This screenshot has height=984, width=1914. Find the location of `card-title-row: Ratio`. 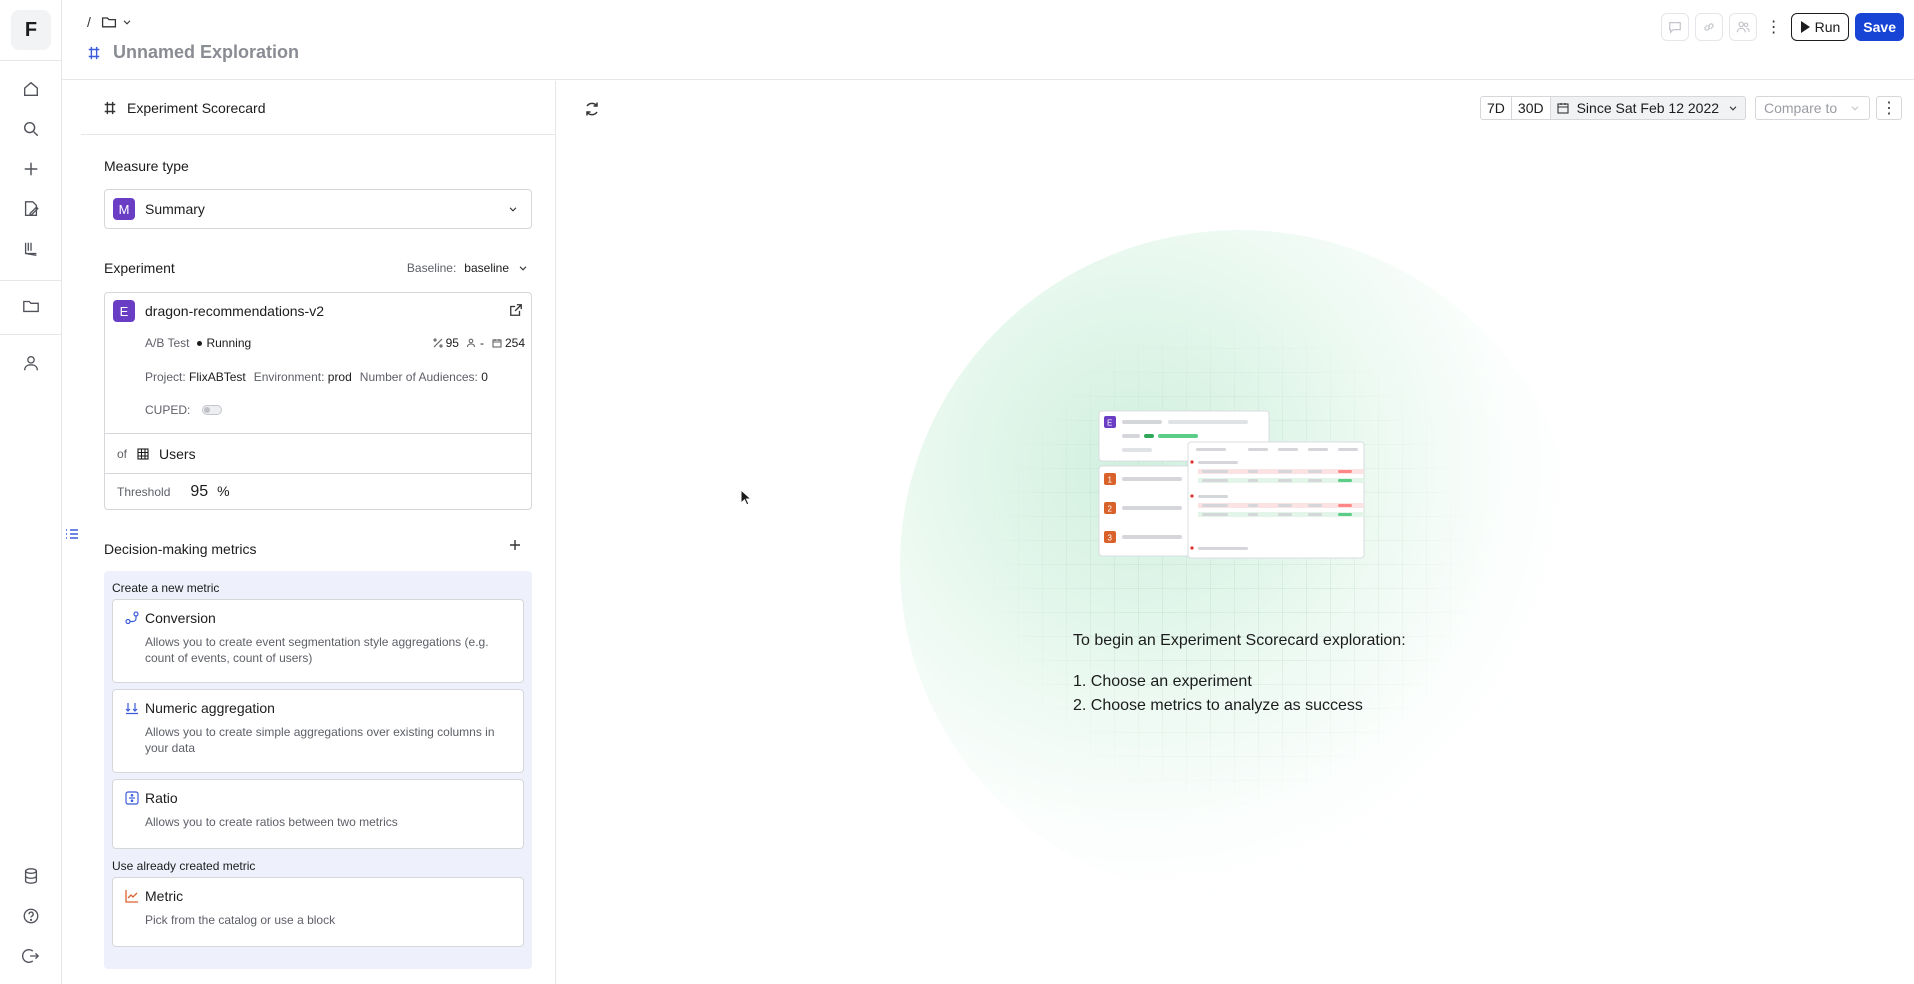

card-title-row: Ratio is located at coordinates (151, 798).